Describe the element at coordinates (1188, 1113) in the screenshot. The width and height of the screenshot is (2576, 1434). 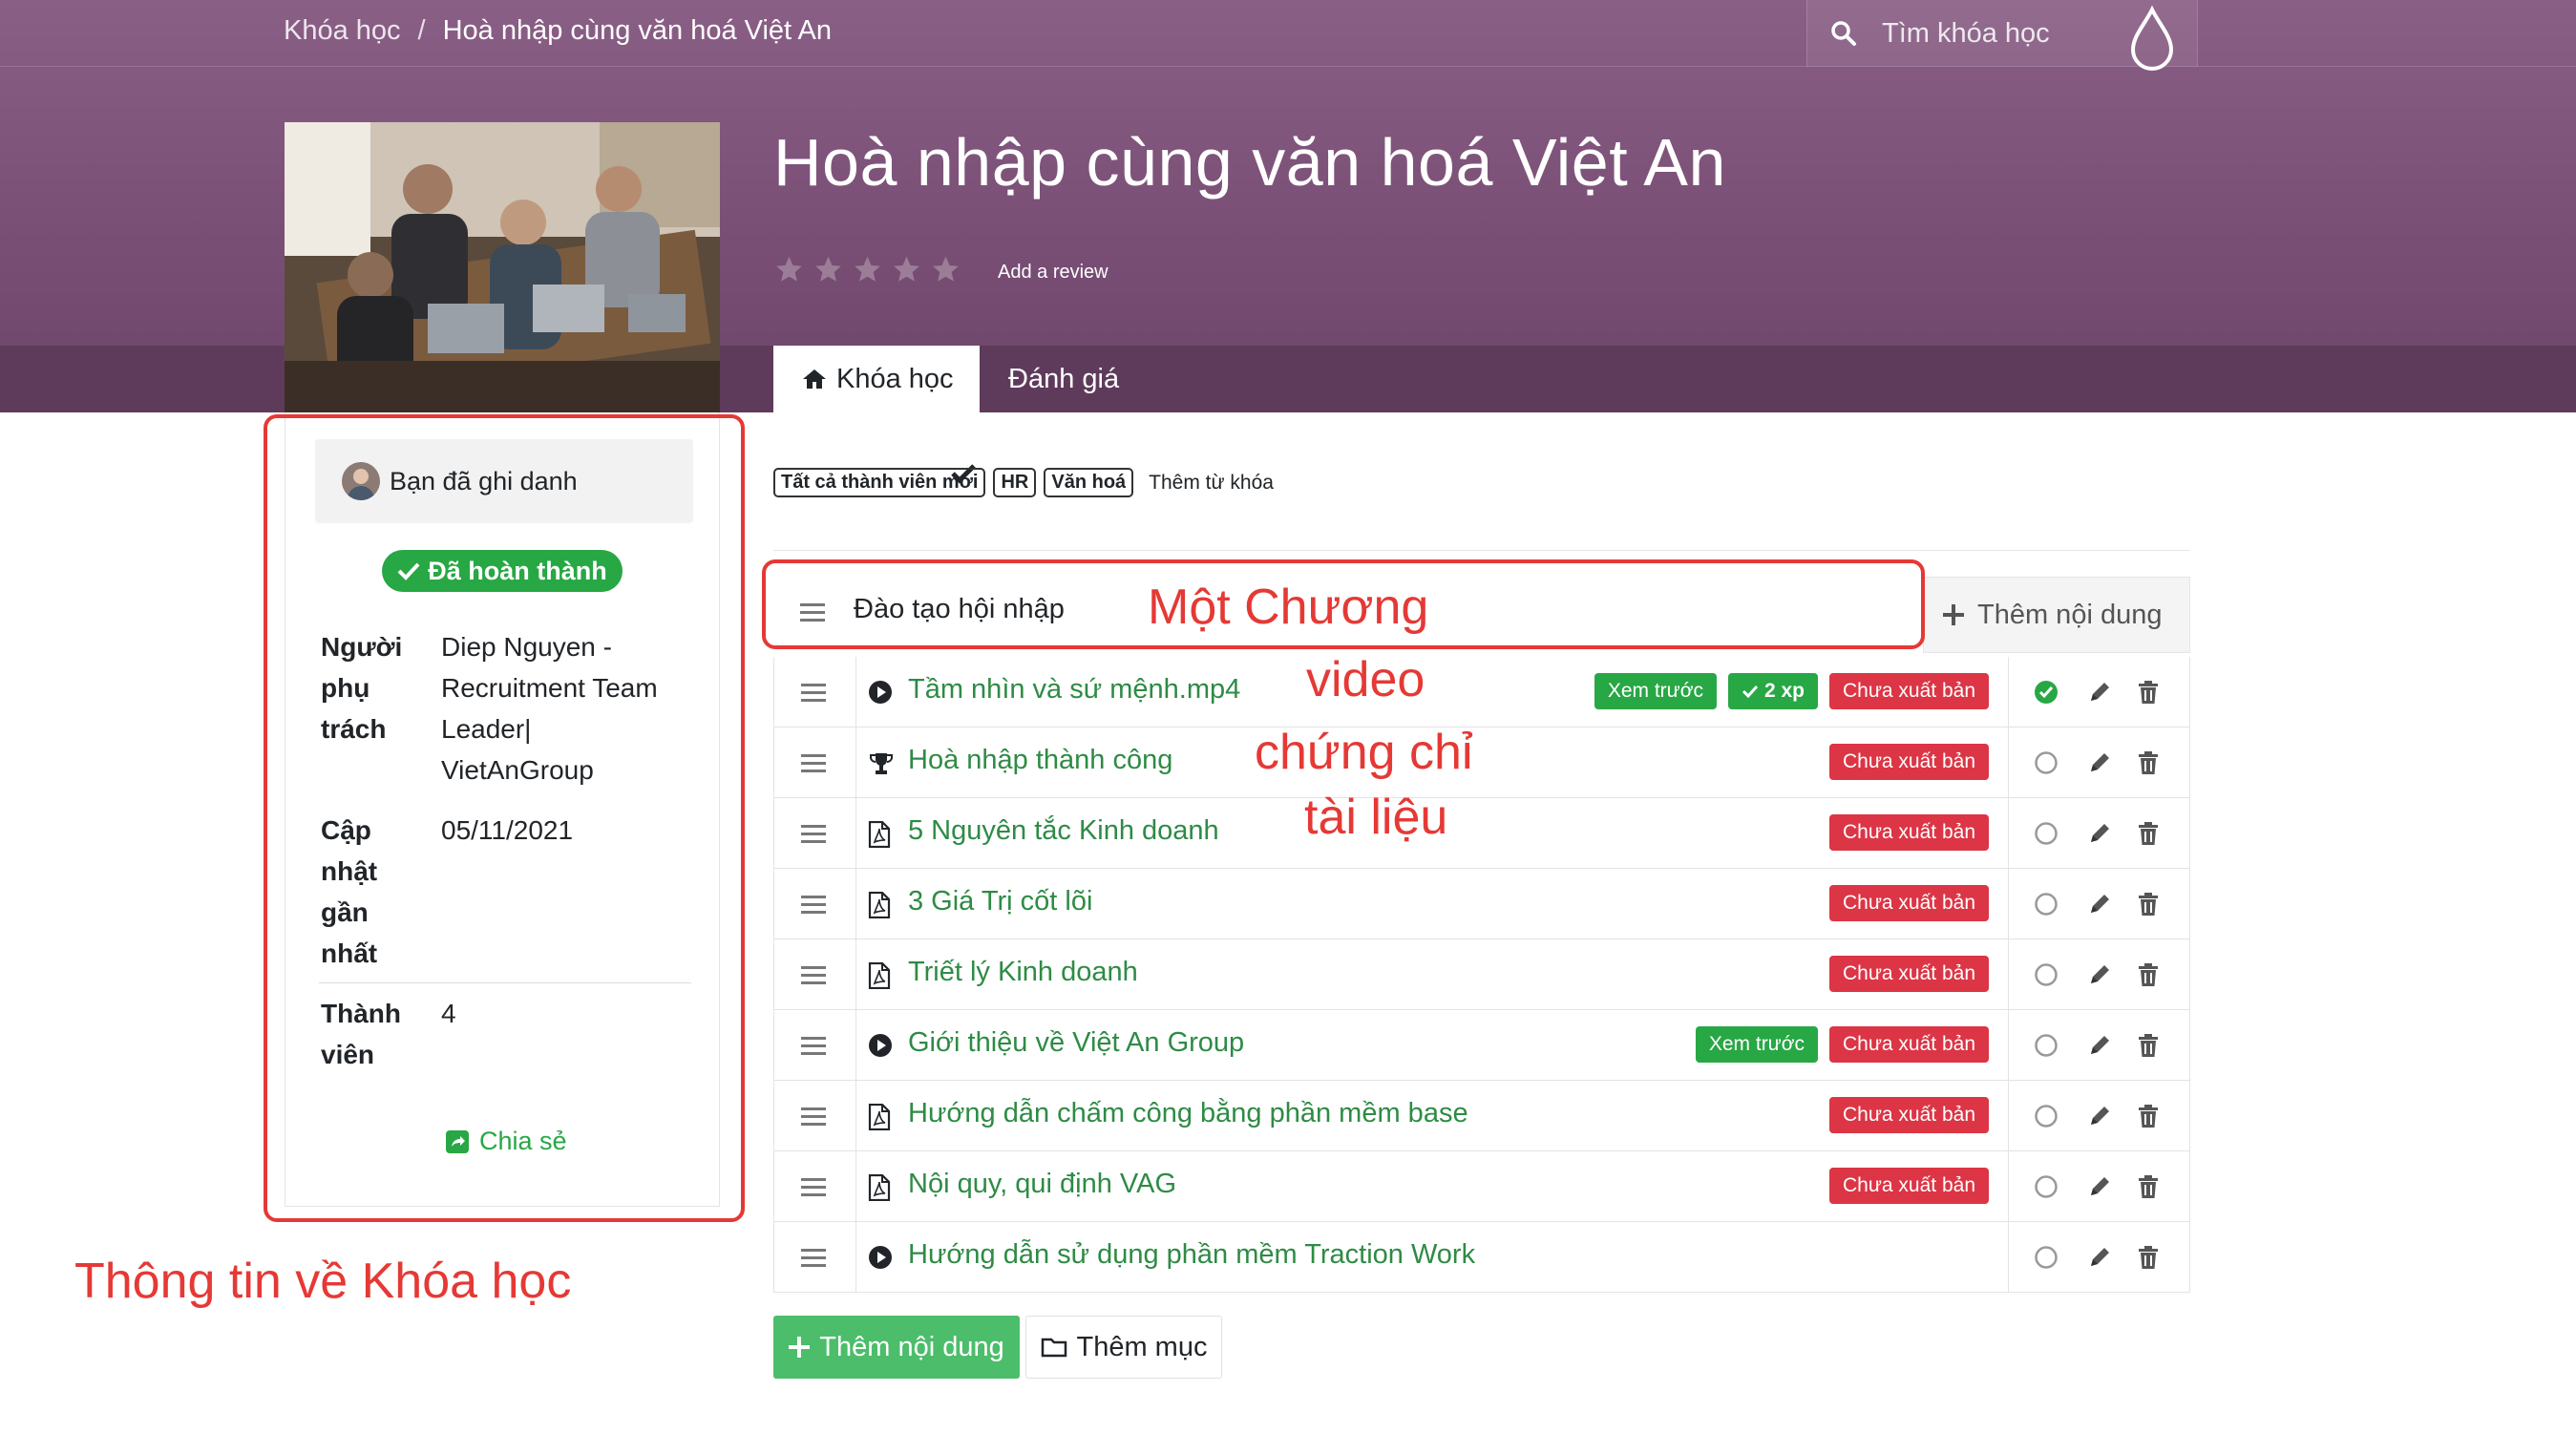
I see `lesson-title: Hướng dẫn chấm công bằng phần mềm base` at that location.